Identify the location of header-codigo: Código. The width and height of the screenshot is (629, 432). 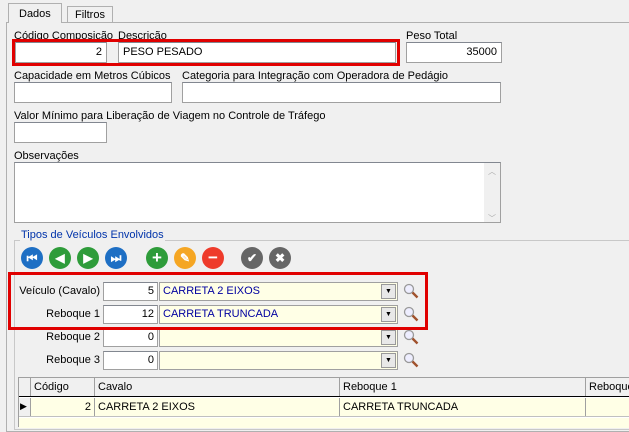
(63, 387).